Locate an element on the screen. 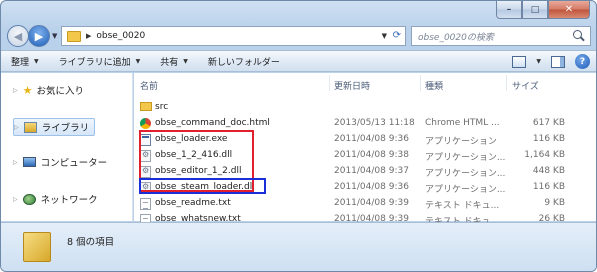 The height and width of the screenshot is (272, 597). file-size: 617 KB is located at coordinates (548, 123).